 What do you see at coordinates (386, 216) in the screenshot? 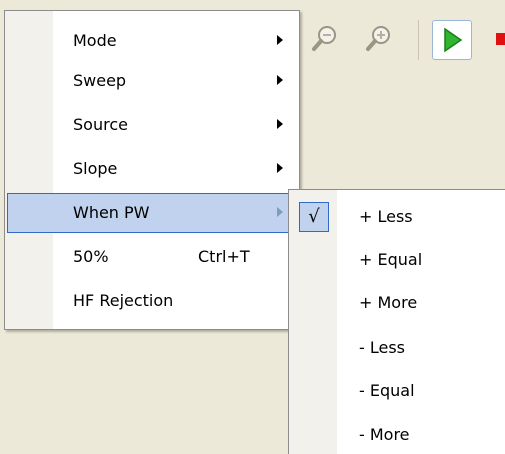
I see `submenu-item-label: + Less` at bounding box center [386, 216].